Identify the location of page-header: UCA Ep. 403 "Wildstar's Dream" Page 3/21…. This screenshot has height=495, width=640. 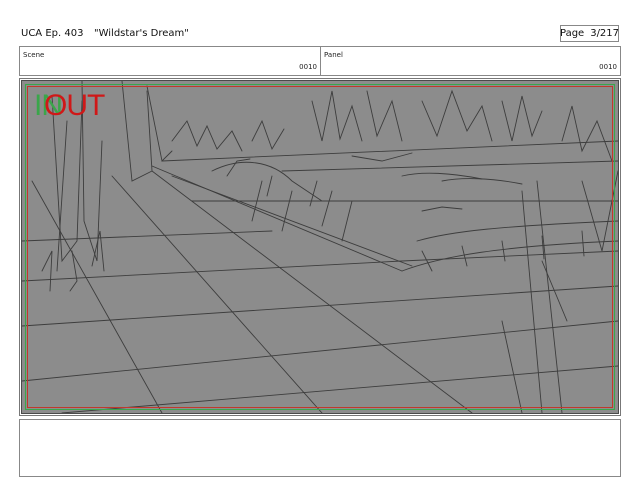
(320, 23).